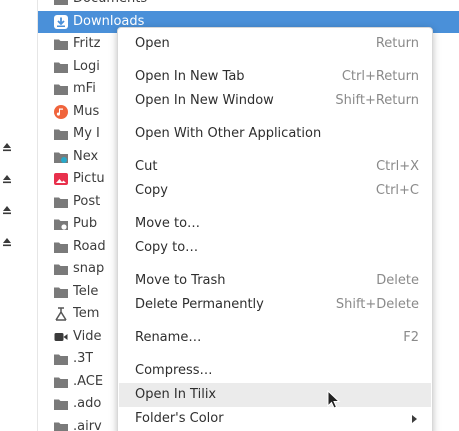 The image size is (459, 431). What do you see at coordinates (61, 314) in the screenshot?
I see `templates-folder-icon` at bounding box center [61, 314].